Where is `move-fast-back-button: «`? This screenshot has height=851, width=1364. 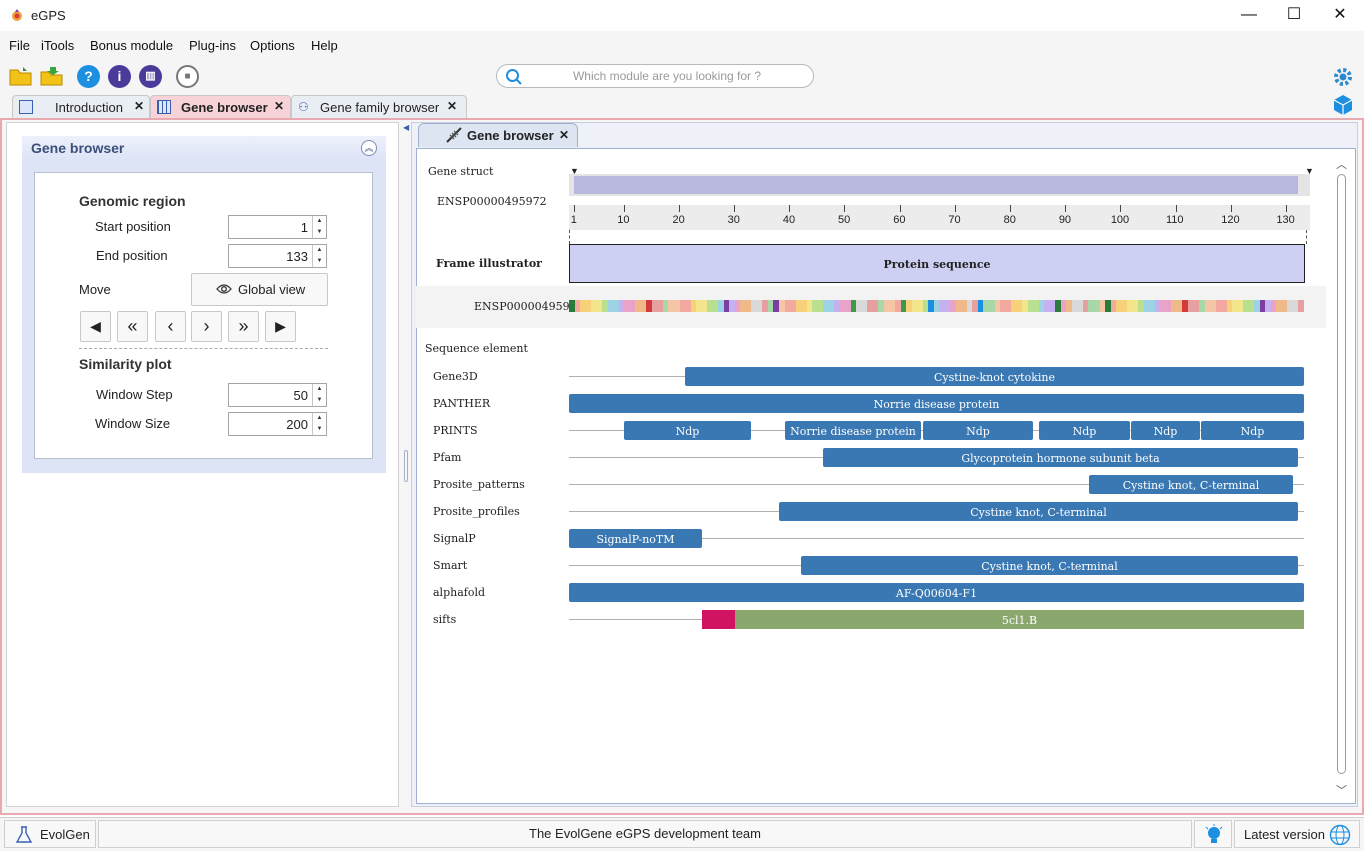 move-fast-back-button: « is located at coordinates (132, 326).